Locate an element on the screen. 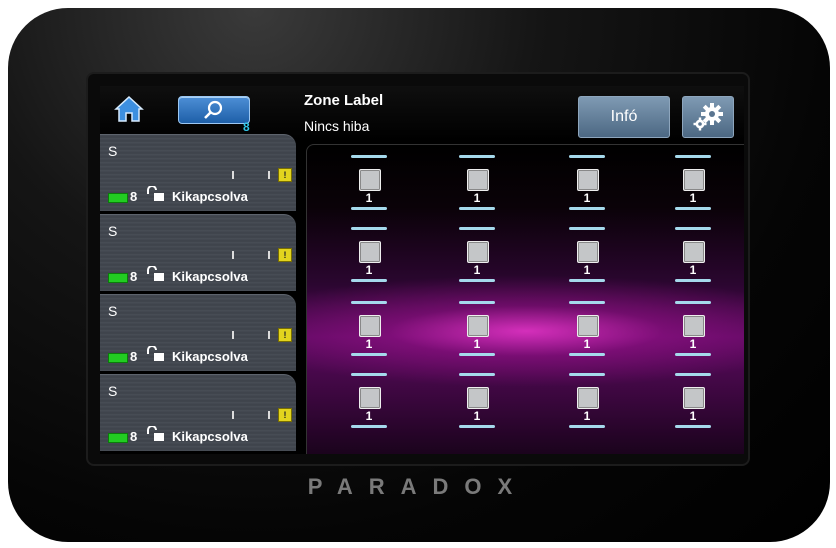 The height and width of the screenshot is (548, 836). settings-button is located at coordinates (708, 117).